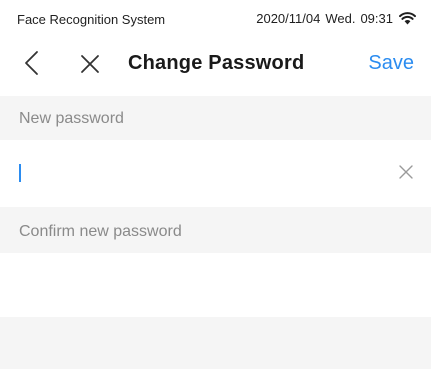 The width and height of the screenshot is (431, 371). Describe the element at coordinates (201, 287) in the screenshot. I see `confirm-password-field` at that location.